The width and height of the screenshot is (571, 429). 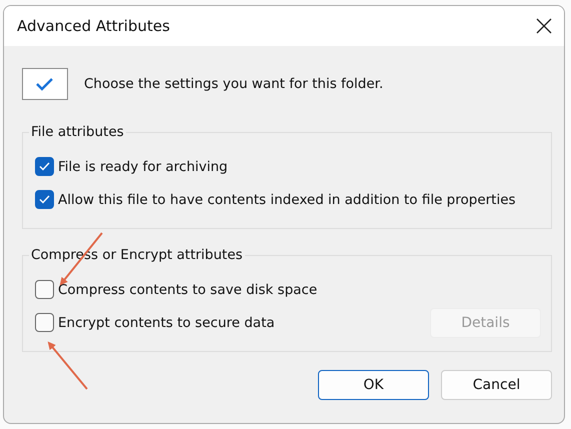 What do you see at coordinates (77, 132) in the screenshot?
I see `group-label: File attributes` at bounding box center [77, 132].